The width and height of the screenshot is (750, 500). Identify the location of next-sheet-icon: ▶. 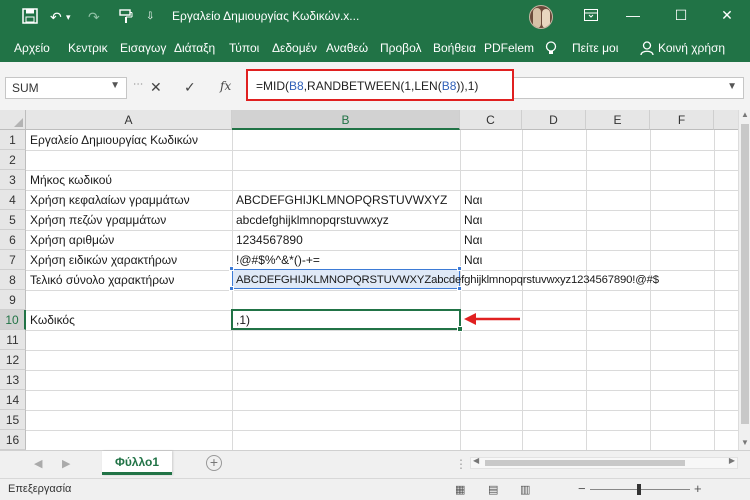
(66, 463).